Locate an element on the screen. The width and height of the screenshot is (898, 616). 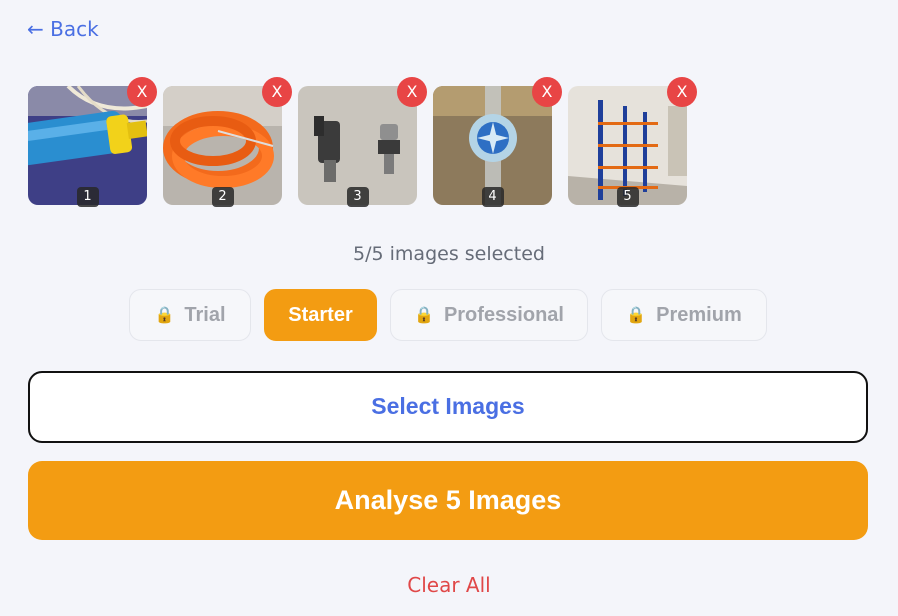
tier-selector: 🔒 Trial Starter 🔒 Professional 🔒 Premium is located at coordinates (448, 315).